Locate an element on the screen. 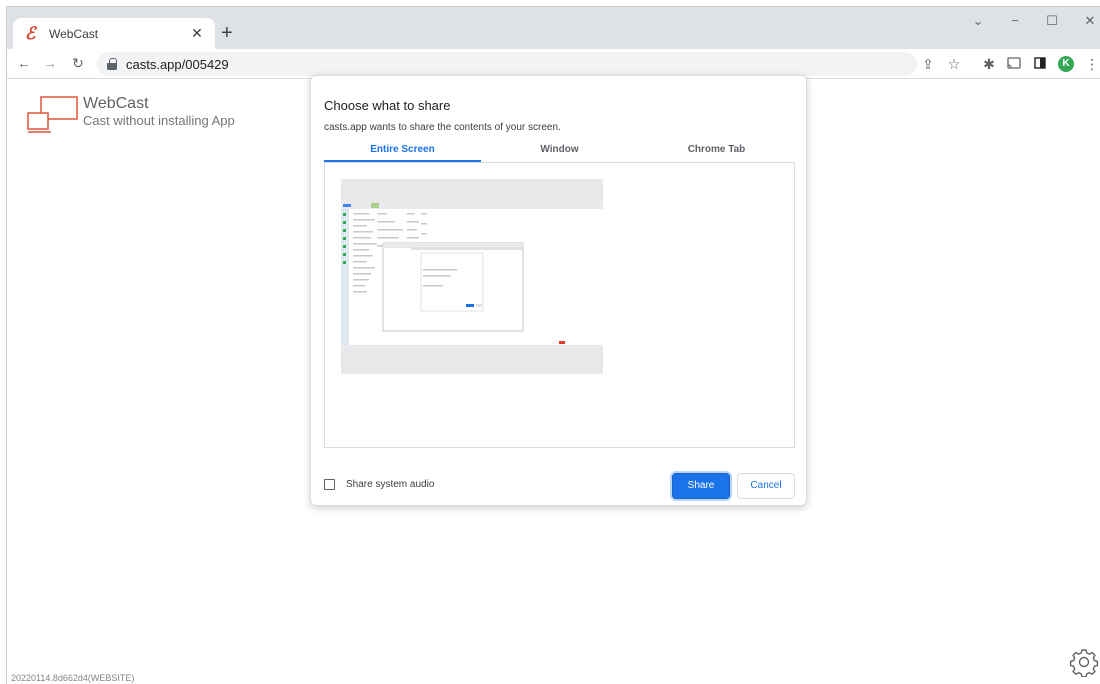  tab-window: Window is located at coordinates (559, 151).